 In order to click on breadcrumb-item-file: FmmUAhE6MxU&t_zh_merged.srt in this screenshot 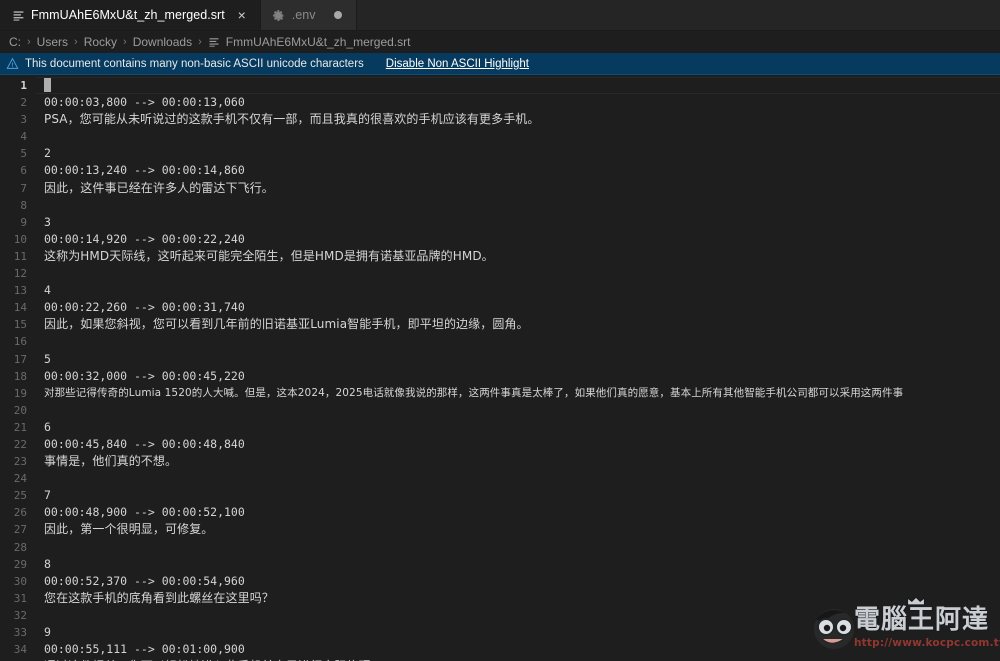, I will do `click(309, 42)`.